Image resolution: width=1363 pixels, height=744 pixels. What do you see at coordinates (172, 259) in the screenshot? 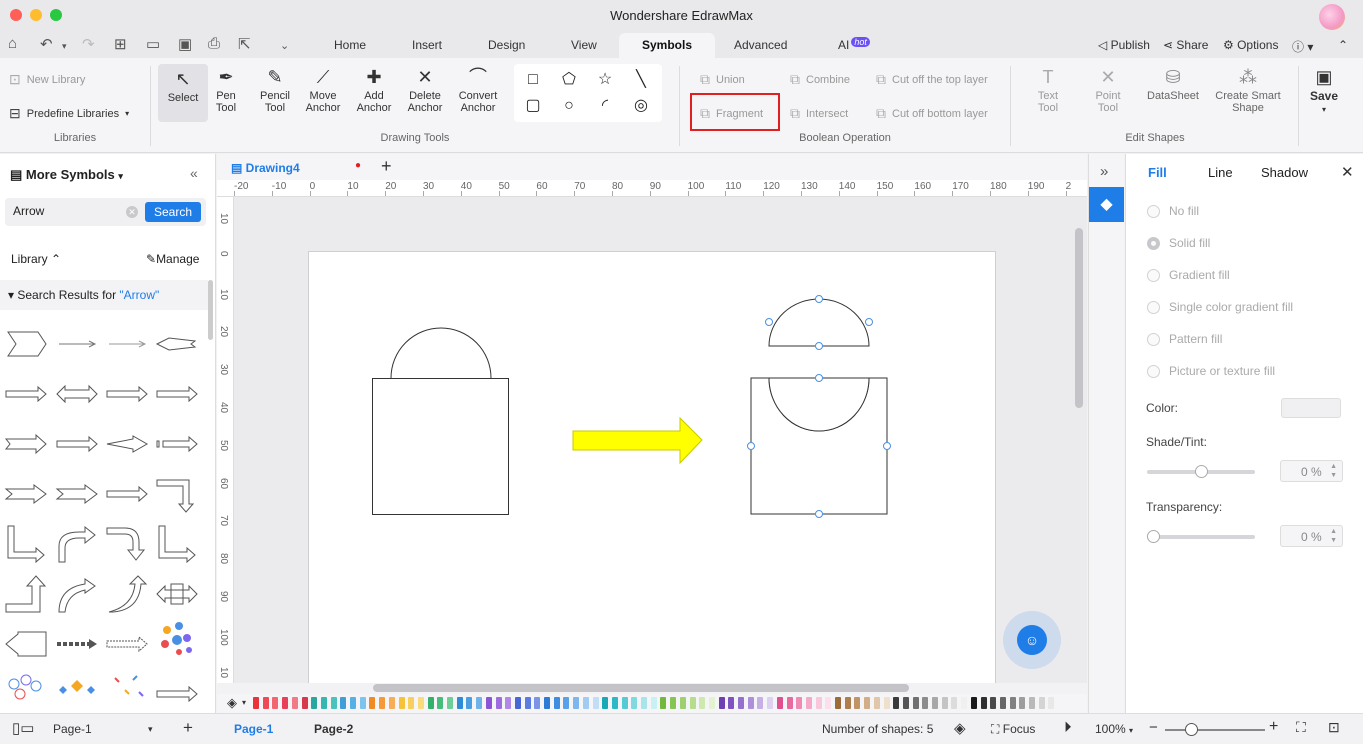
I see `manage-button: ✎Manage` at bounding box center [172, 259].